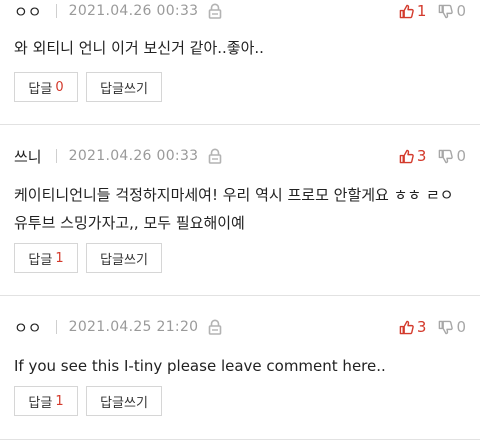 The image size is (480, 440). What do you see at coordinates (432, 11) in the screenshot?
I see `vote-group: 1 0` at bounding box center [432, 11].